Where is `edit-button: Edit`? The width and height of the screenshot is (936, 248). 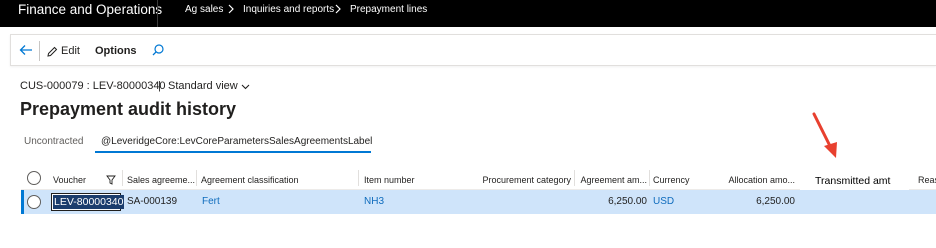 edit-button: Edit is located at coordinates (63, 51).